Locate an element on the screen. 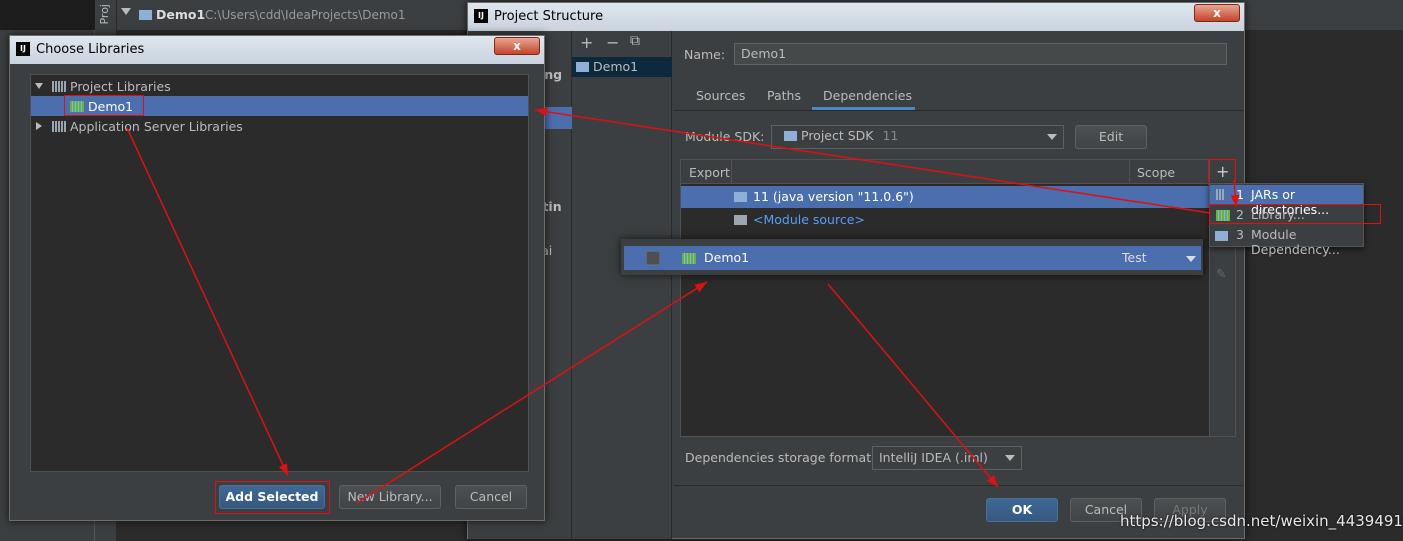 The width and height of the screenshot is (1403, 541). arrow-library-to-demo1 is located at coordinates (872, 160).